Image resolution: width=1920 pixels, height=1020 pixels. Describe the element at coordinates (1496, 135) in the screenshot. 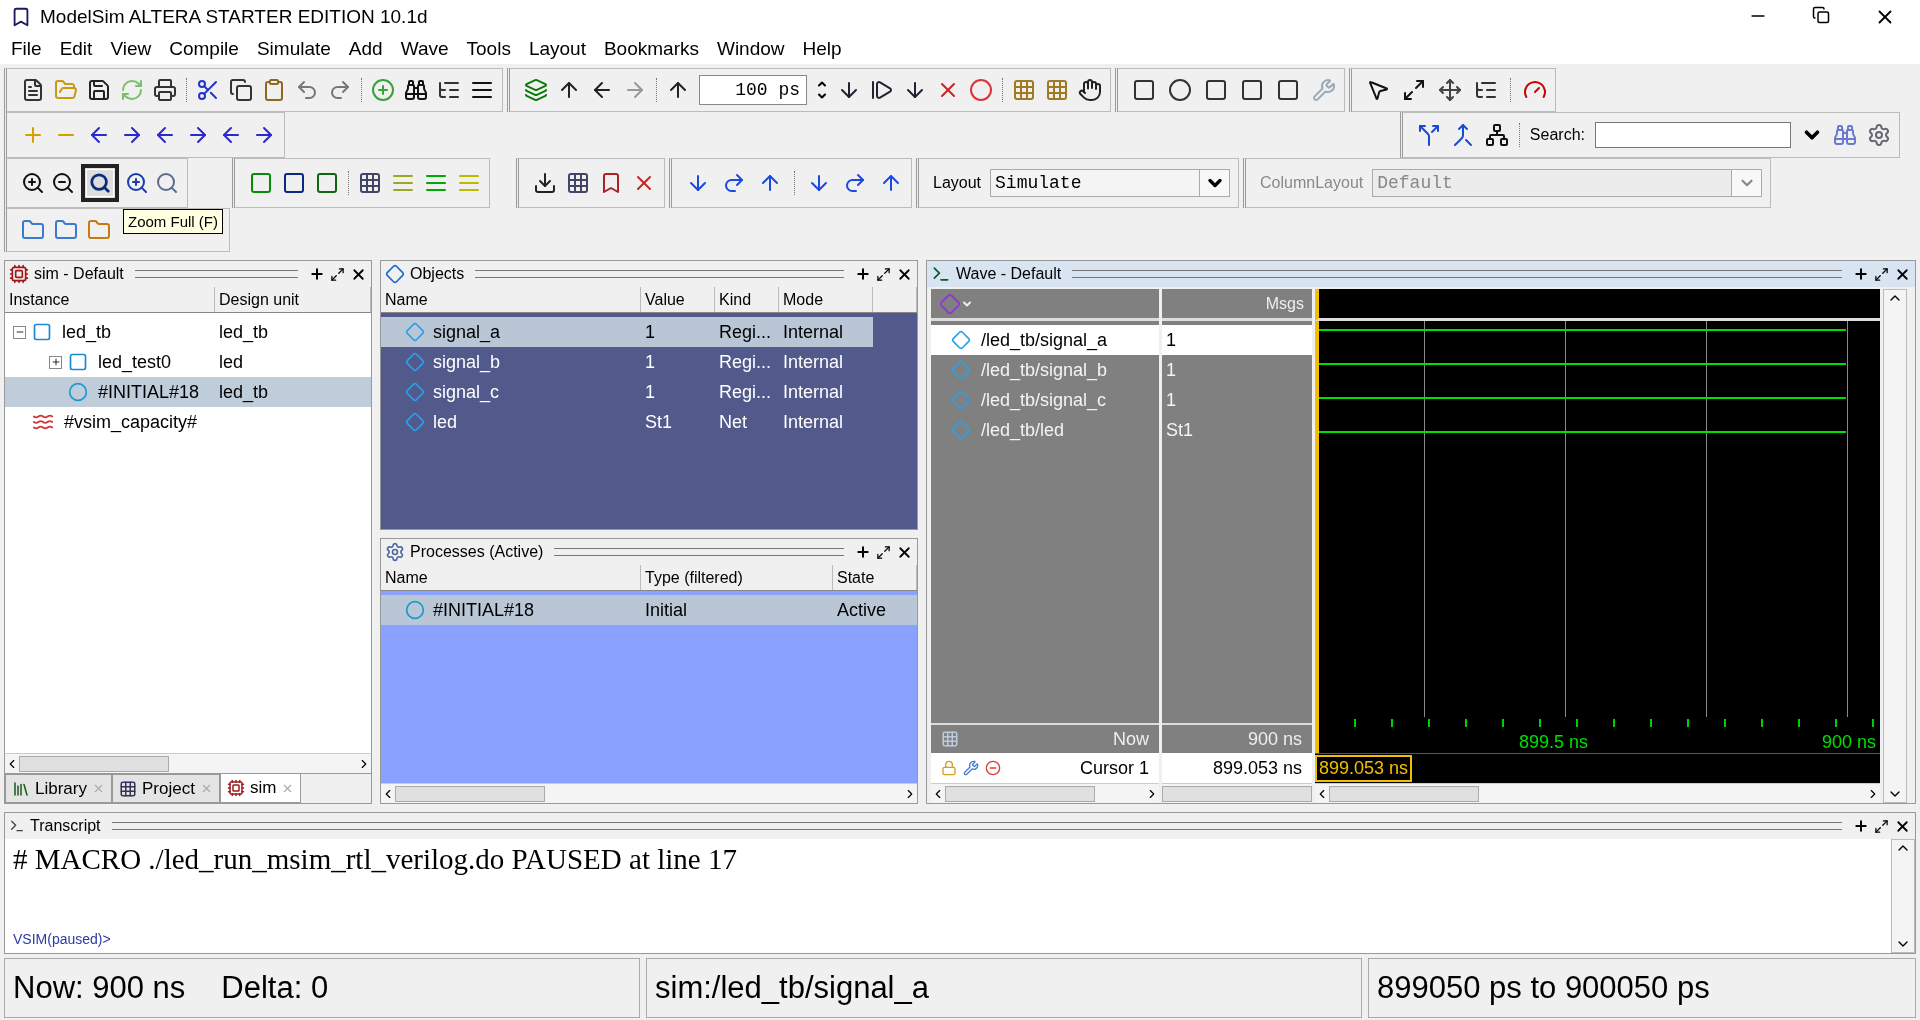

I see `network-icon` at that location.